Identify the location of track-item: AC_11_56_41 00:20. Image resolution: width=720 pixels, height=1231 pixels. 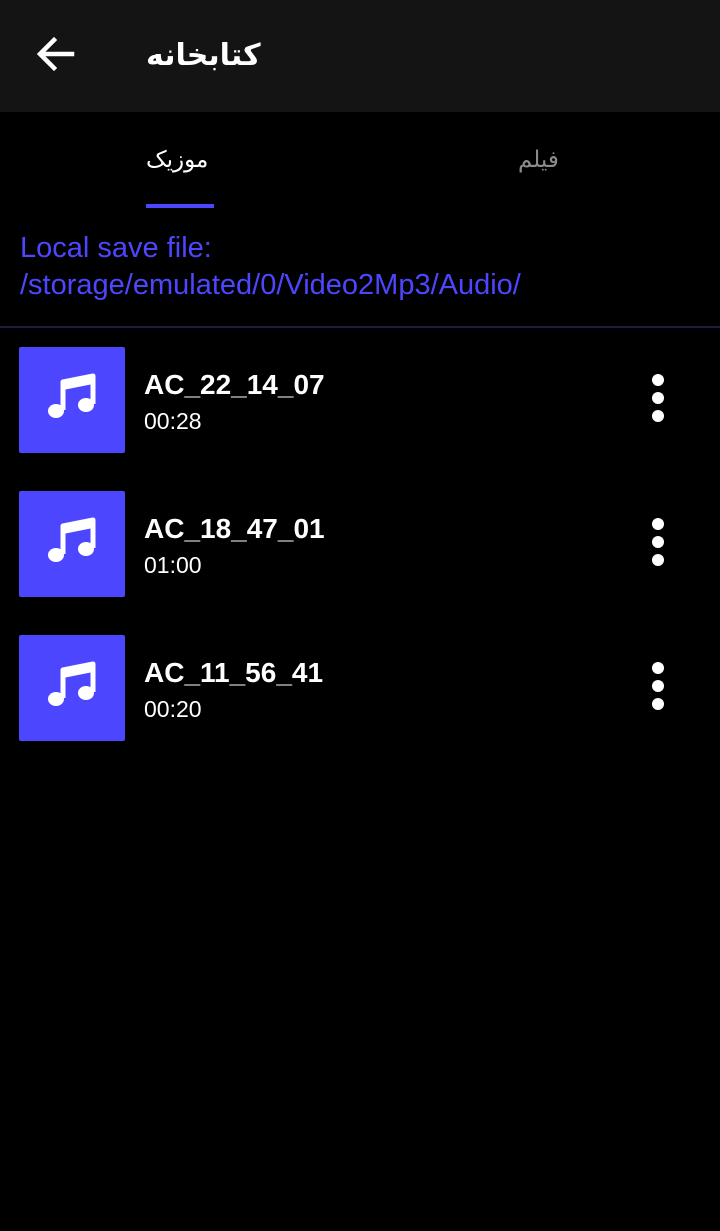
(360, 690).